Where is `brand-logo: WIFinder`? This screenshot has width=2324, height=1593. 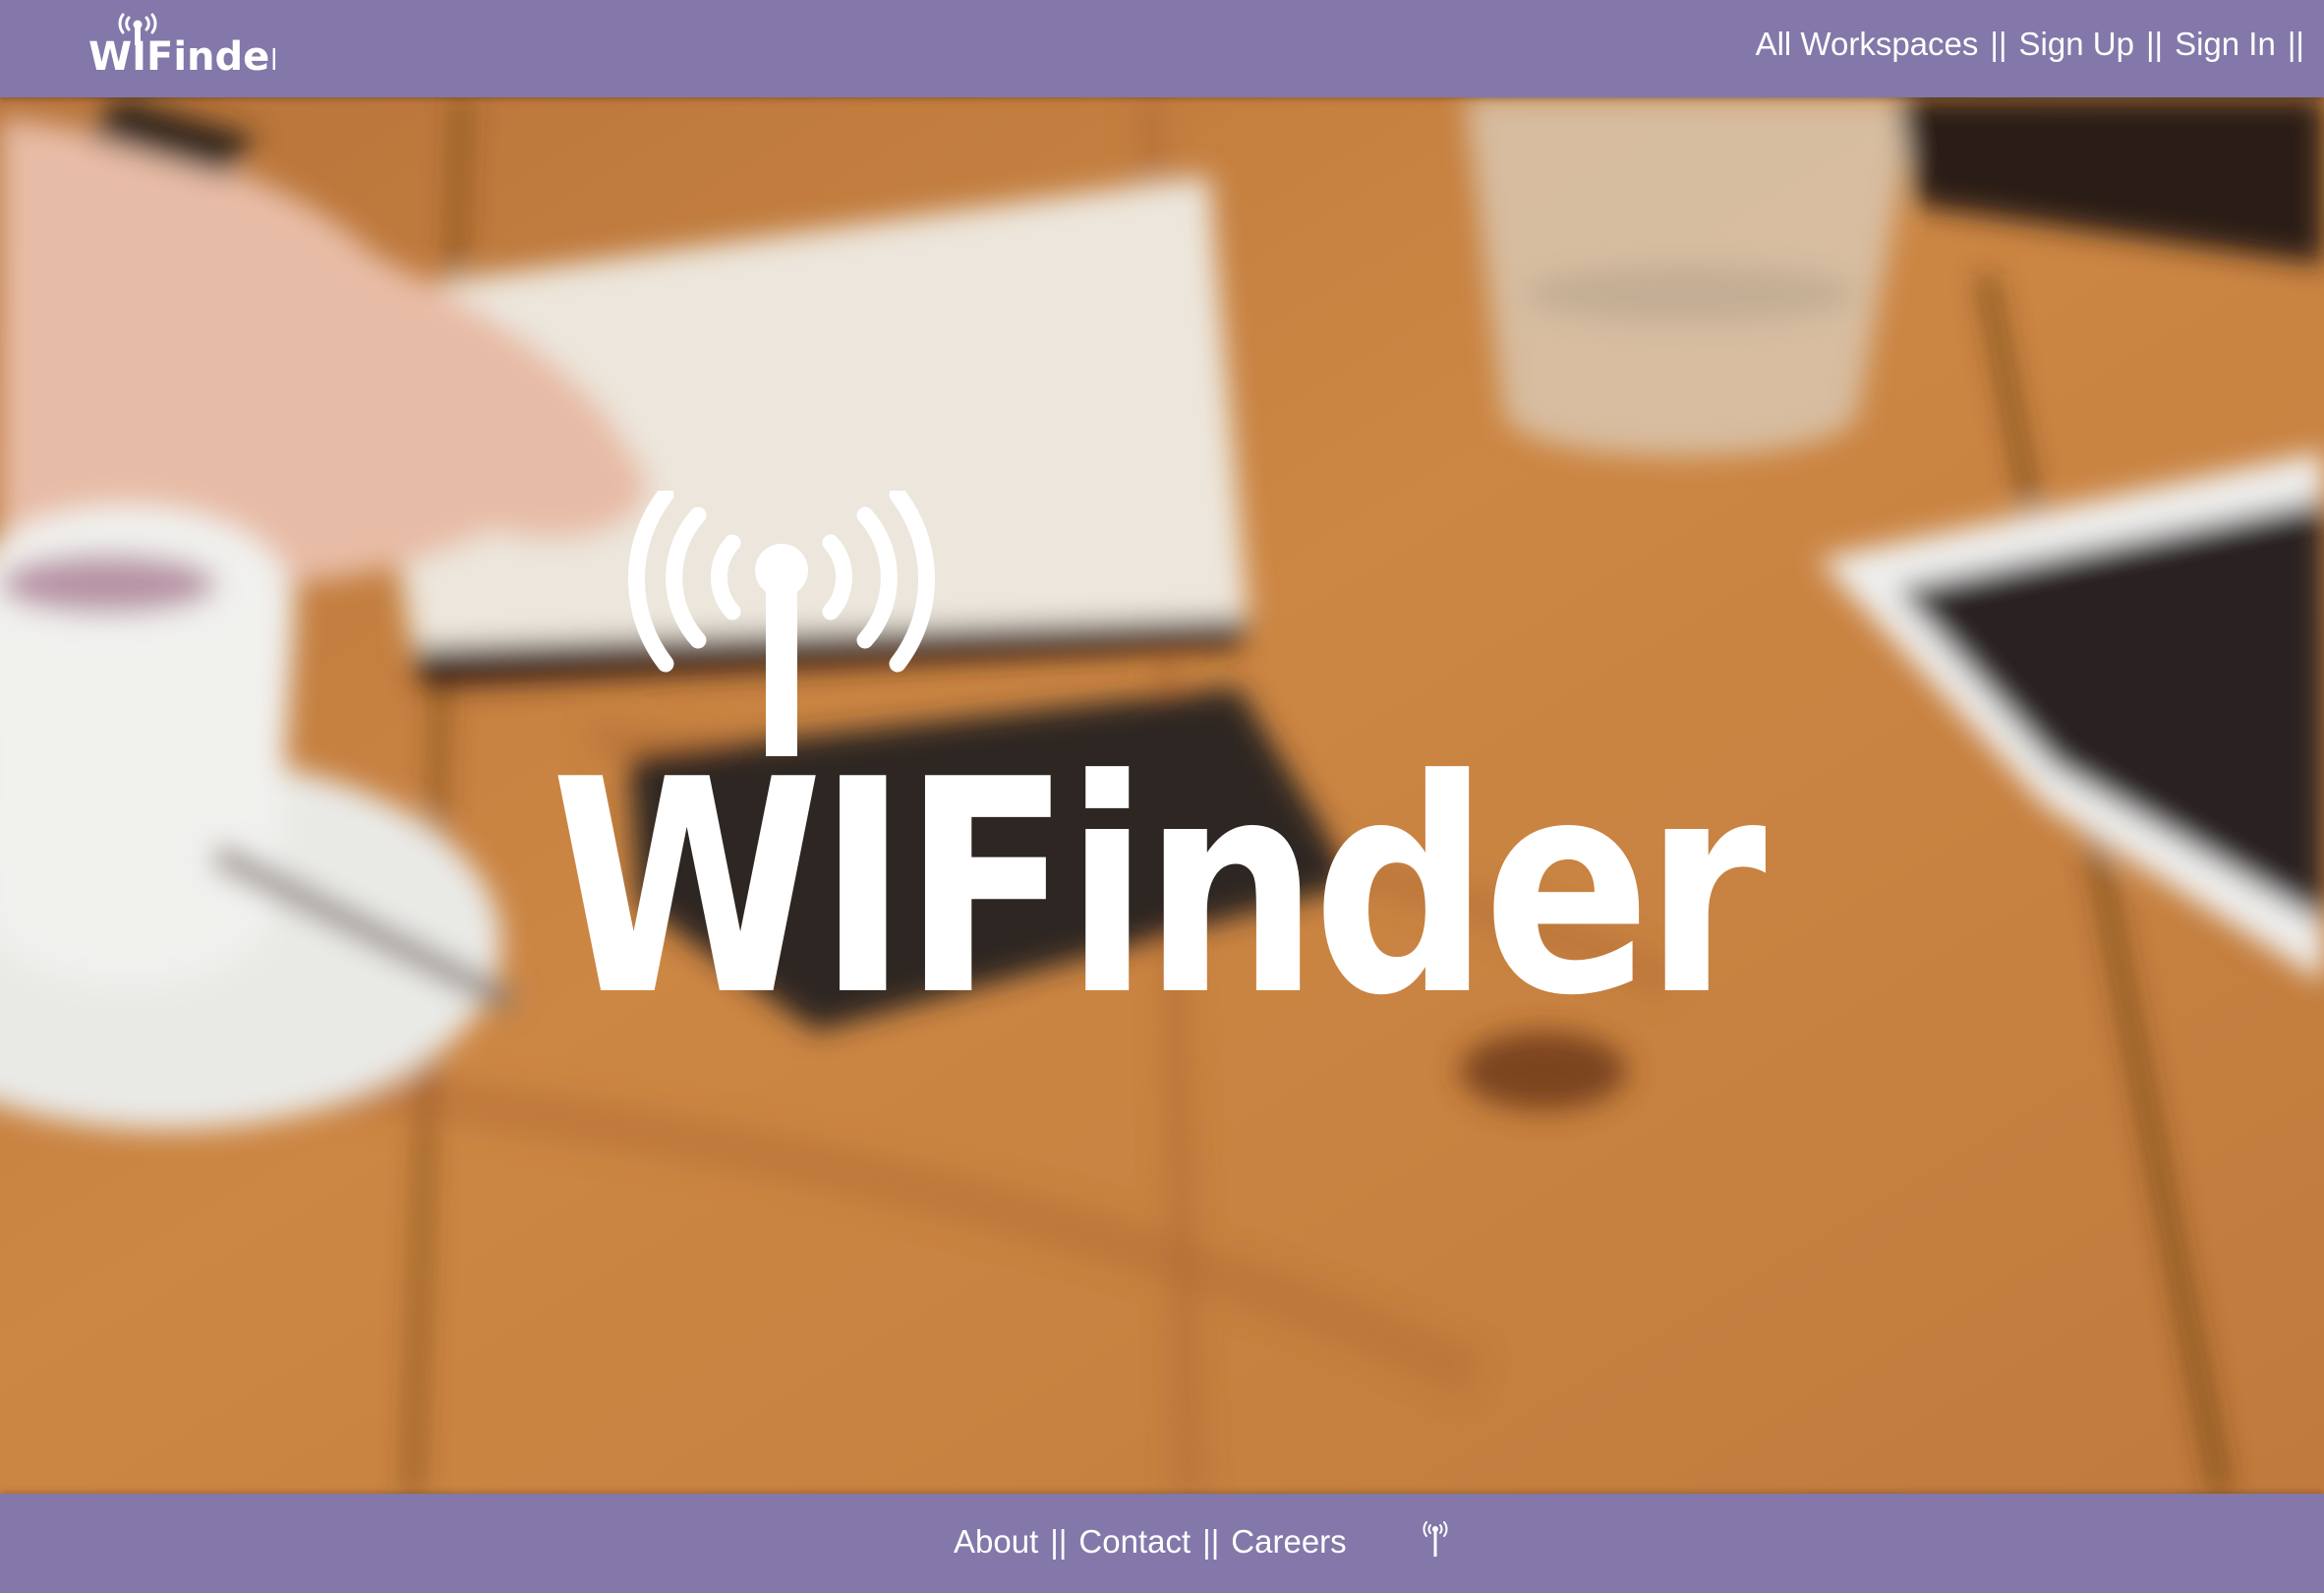 brand-logo: WIFinder is located at coordinates (181, 42).